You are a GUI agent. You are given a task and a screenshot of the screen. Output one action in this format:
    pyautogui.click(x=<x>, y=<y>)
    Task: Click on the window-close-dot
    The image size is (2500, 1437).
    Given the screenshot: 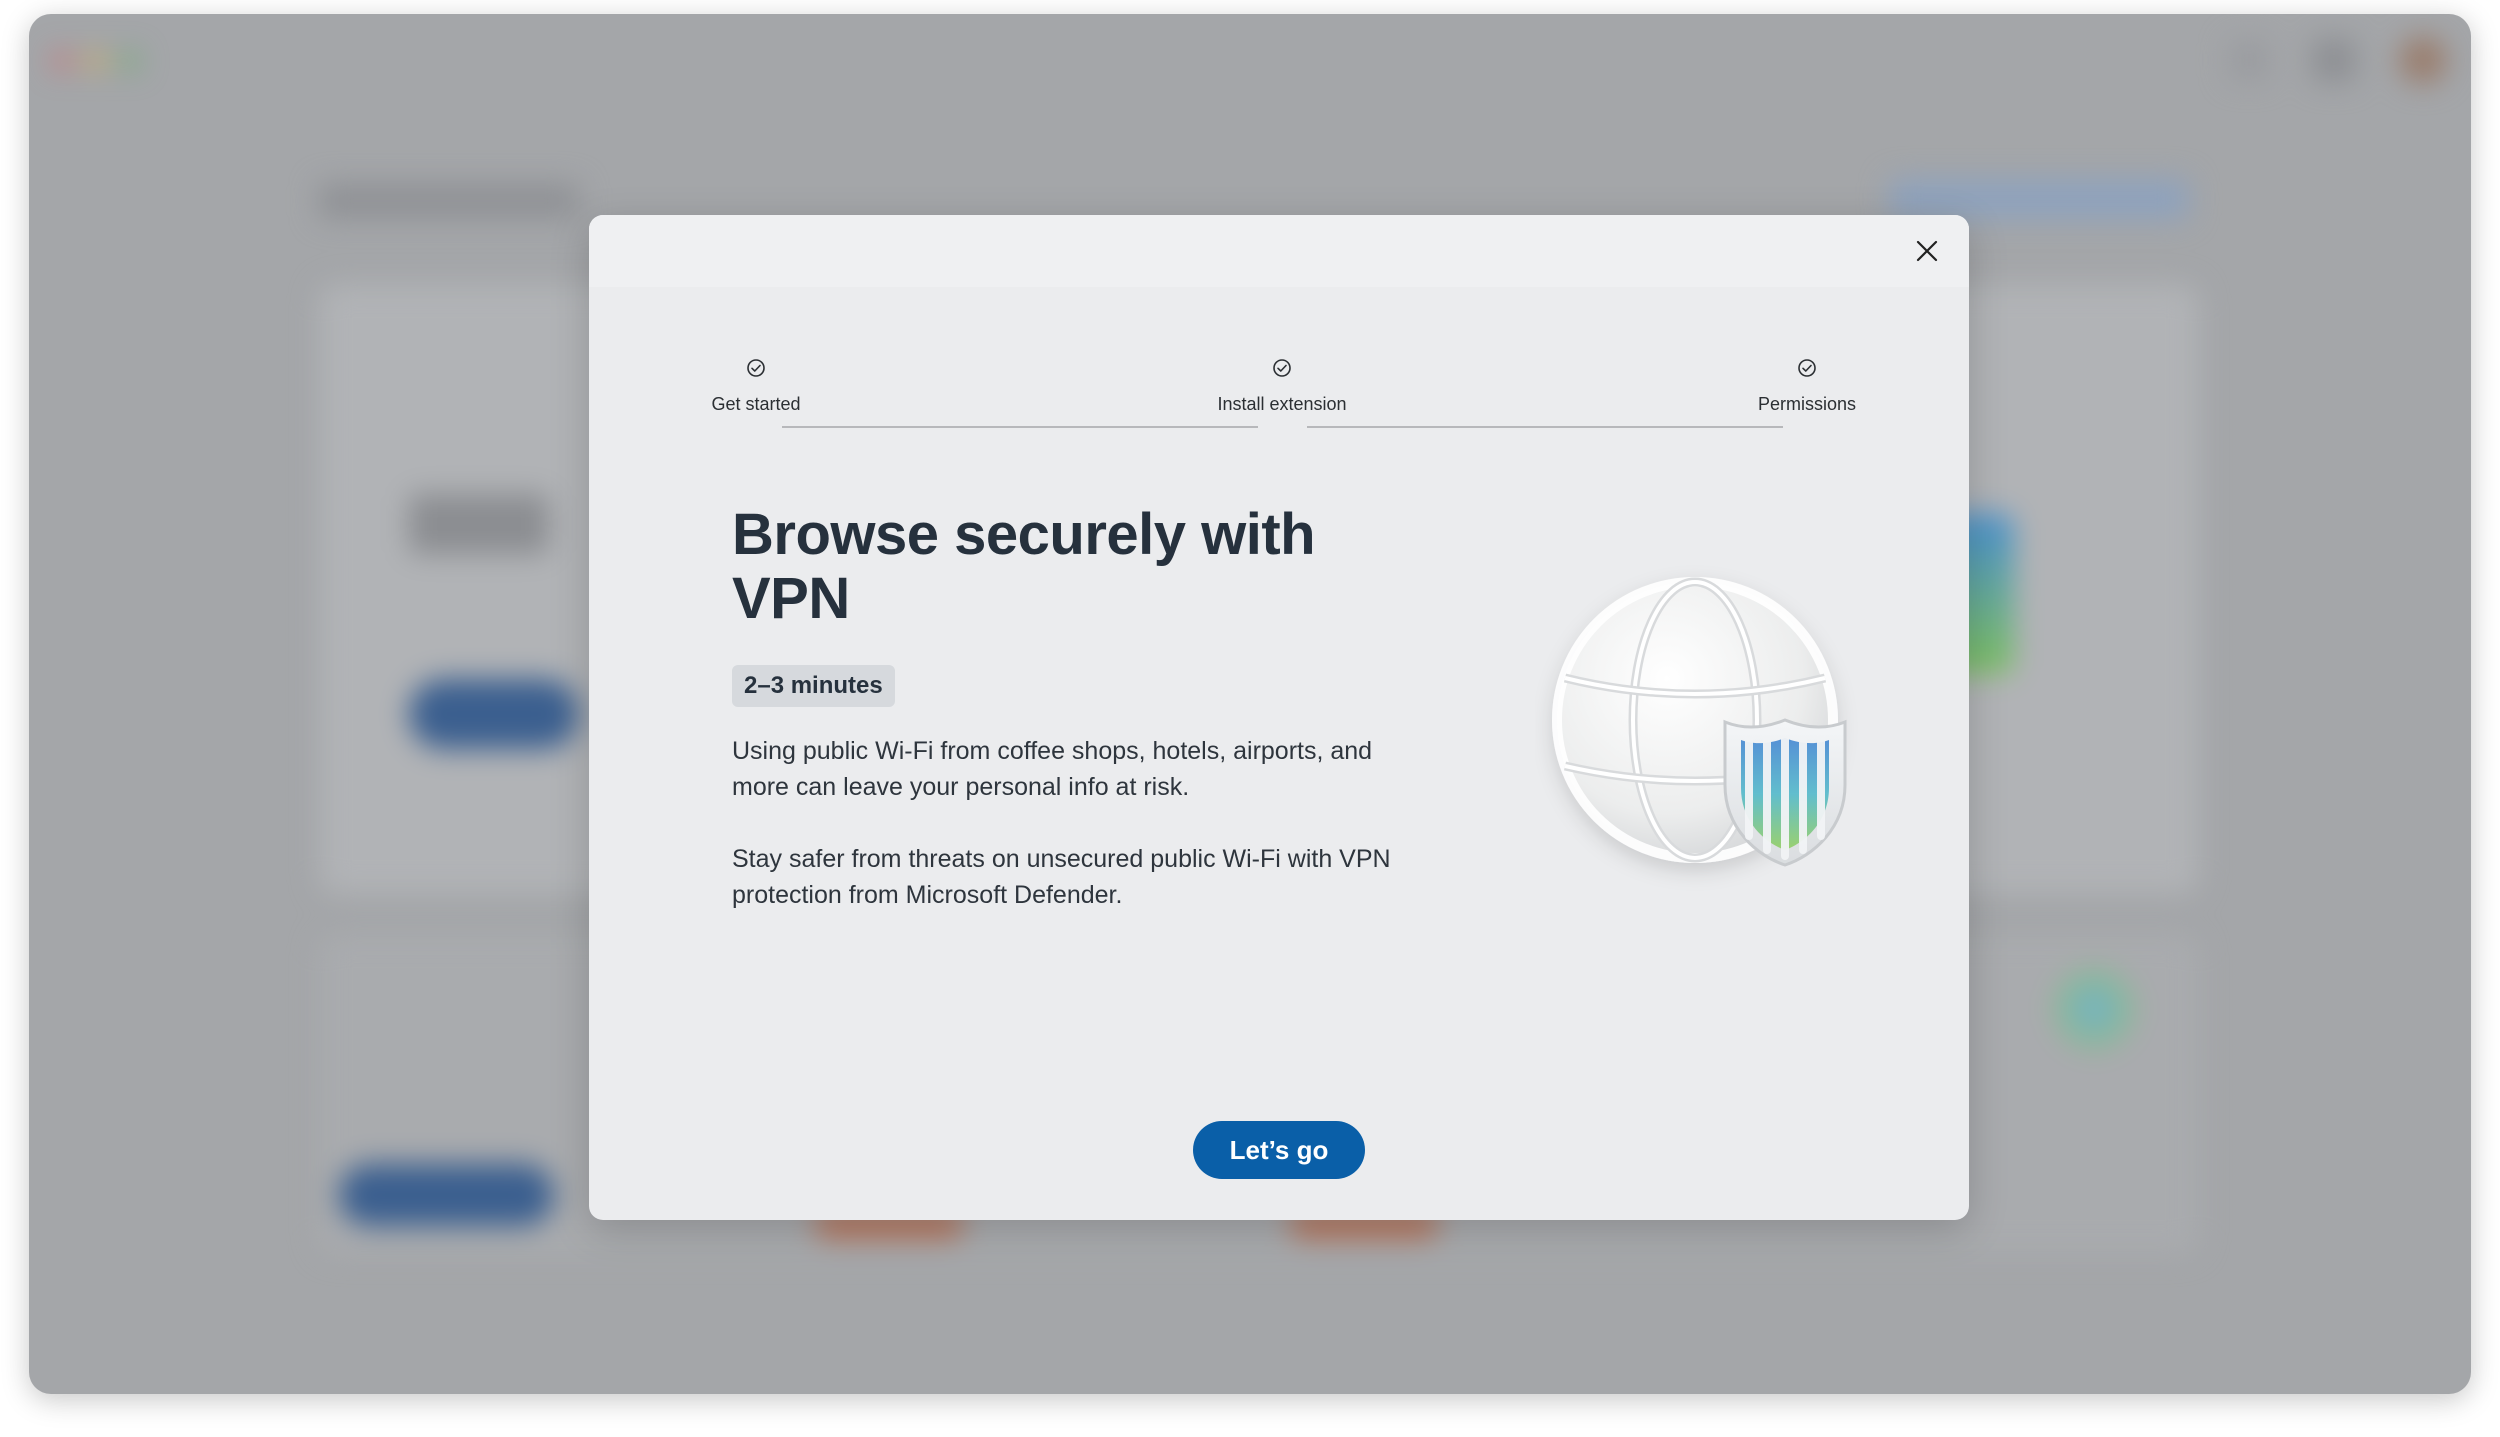 What is the action you would take?
    pyautogui.click(x=62, y=61)
    